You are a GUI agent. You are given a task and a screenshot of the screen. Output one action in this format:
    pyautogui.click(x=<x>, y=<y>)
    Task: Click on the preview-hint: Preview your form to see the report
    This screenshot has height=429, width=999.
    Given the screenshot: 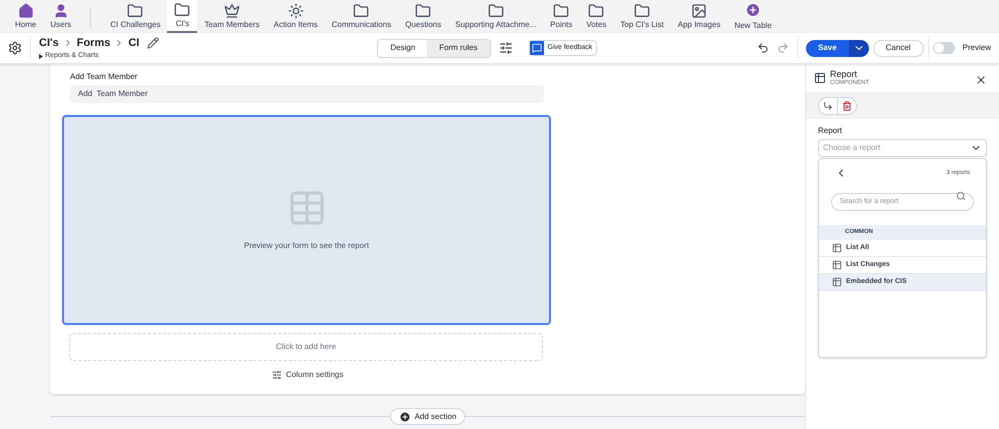 What is the action you would take?
    pyautogui.click(x=306, y=246)
    